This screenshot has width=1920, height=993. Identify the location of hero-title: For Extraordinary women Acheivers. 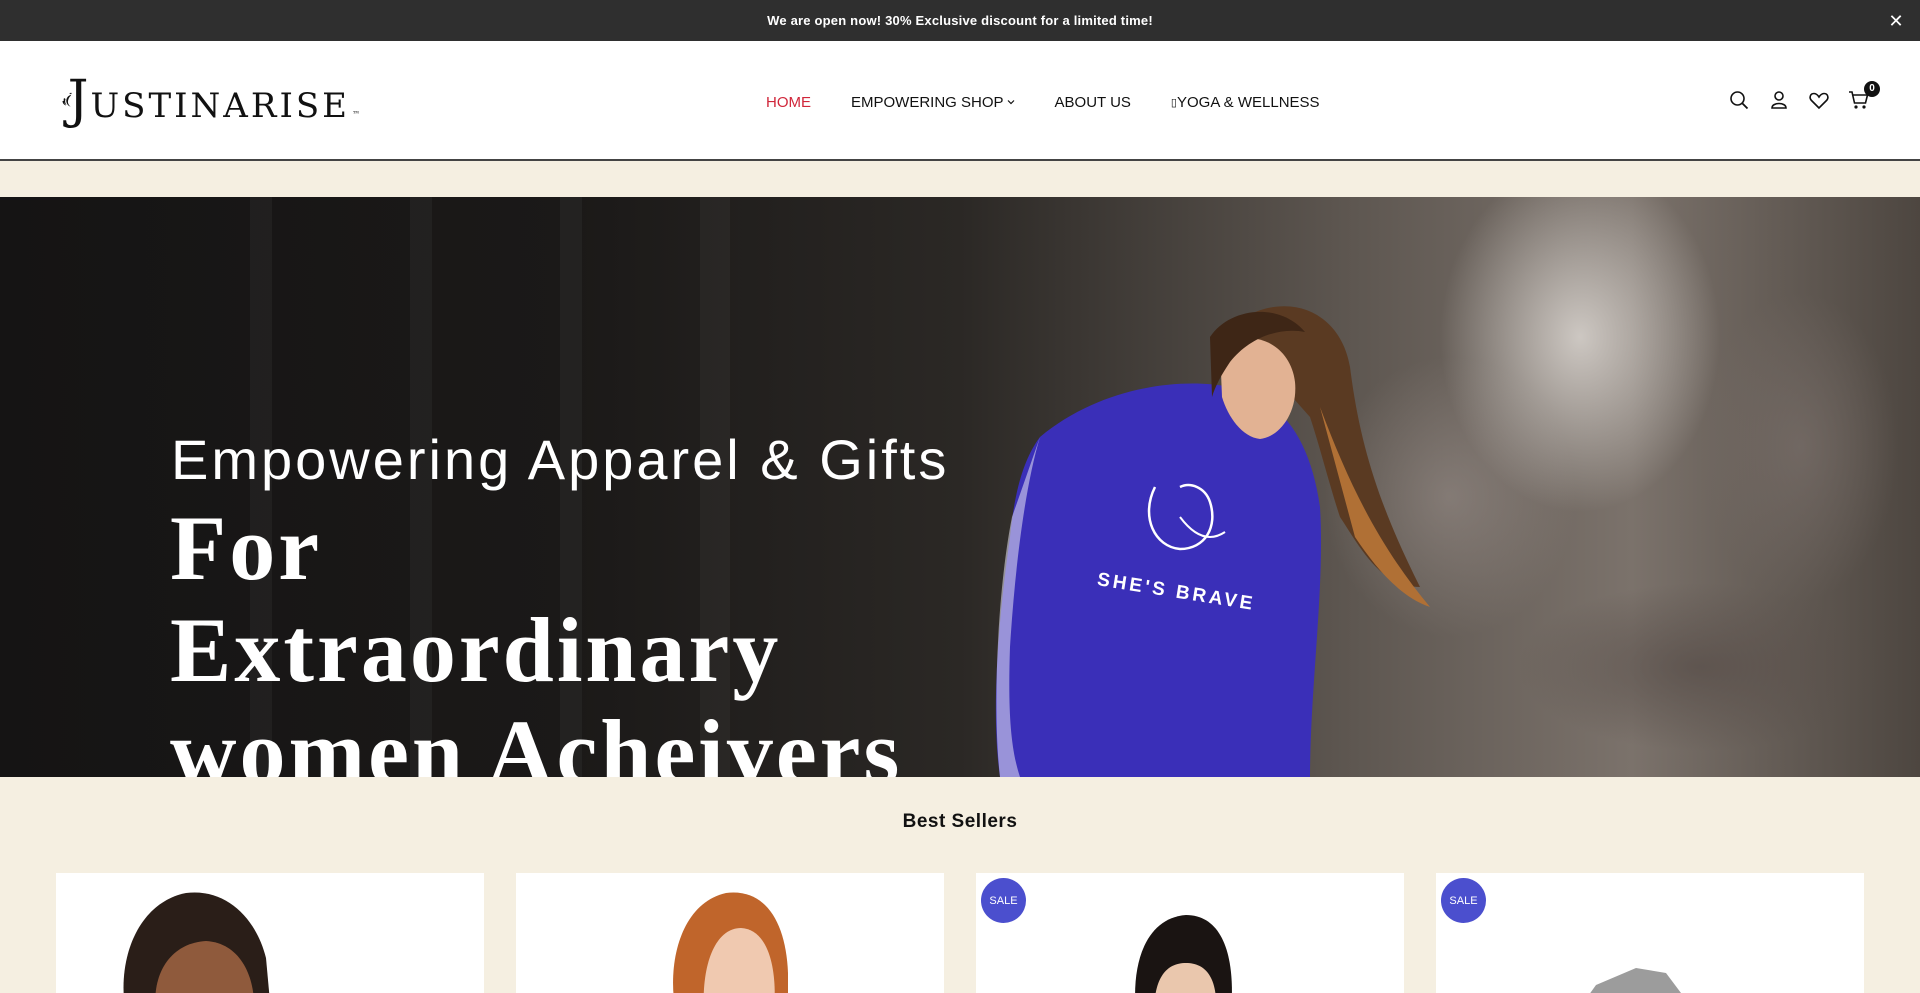
(536, 637).